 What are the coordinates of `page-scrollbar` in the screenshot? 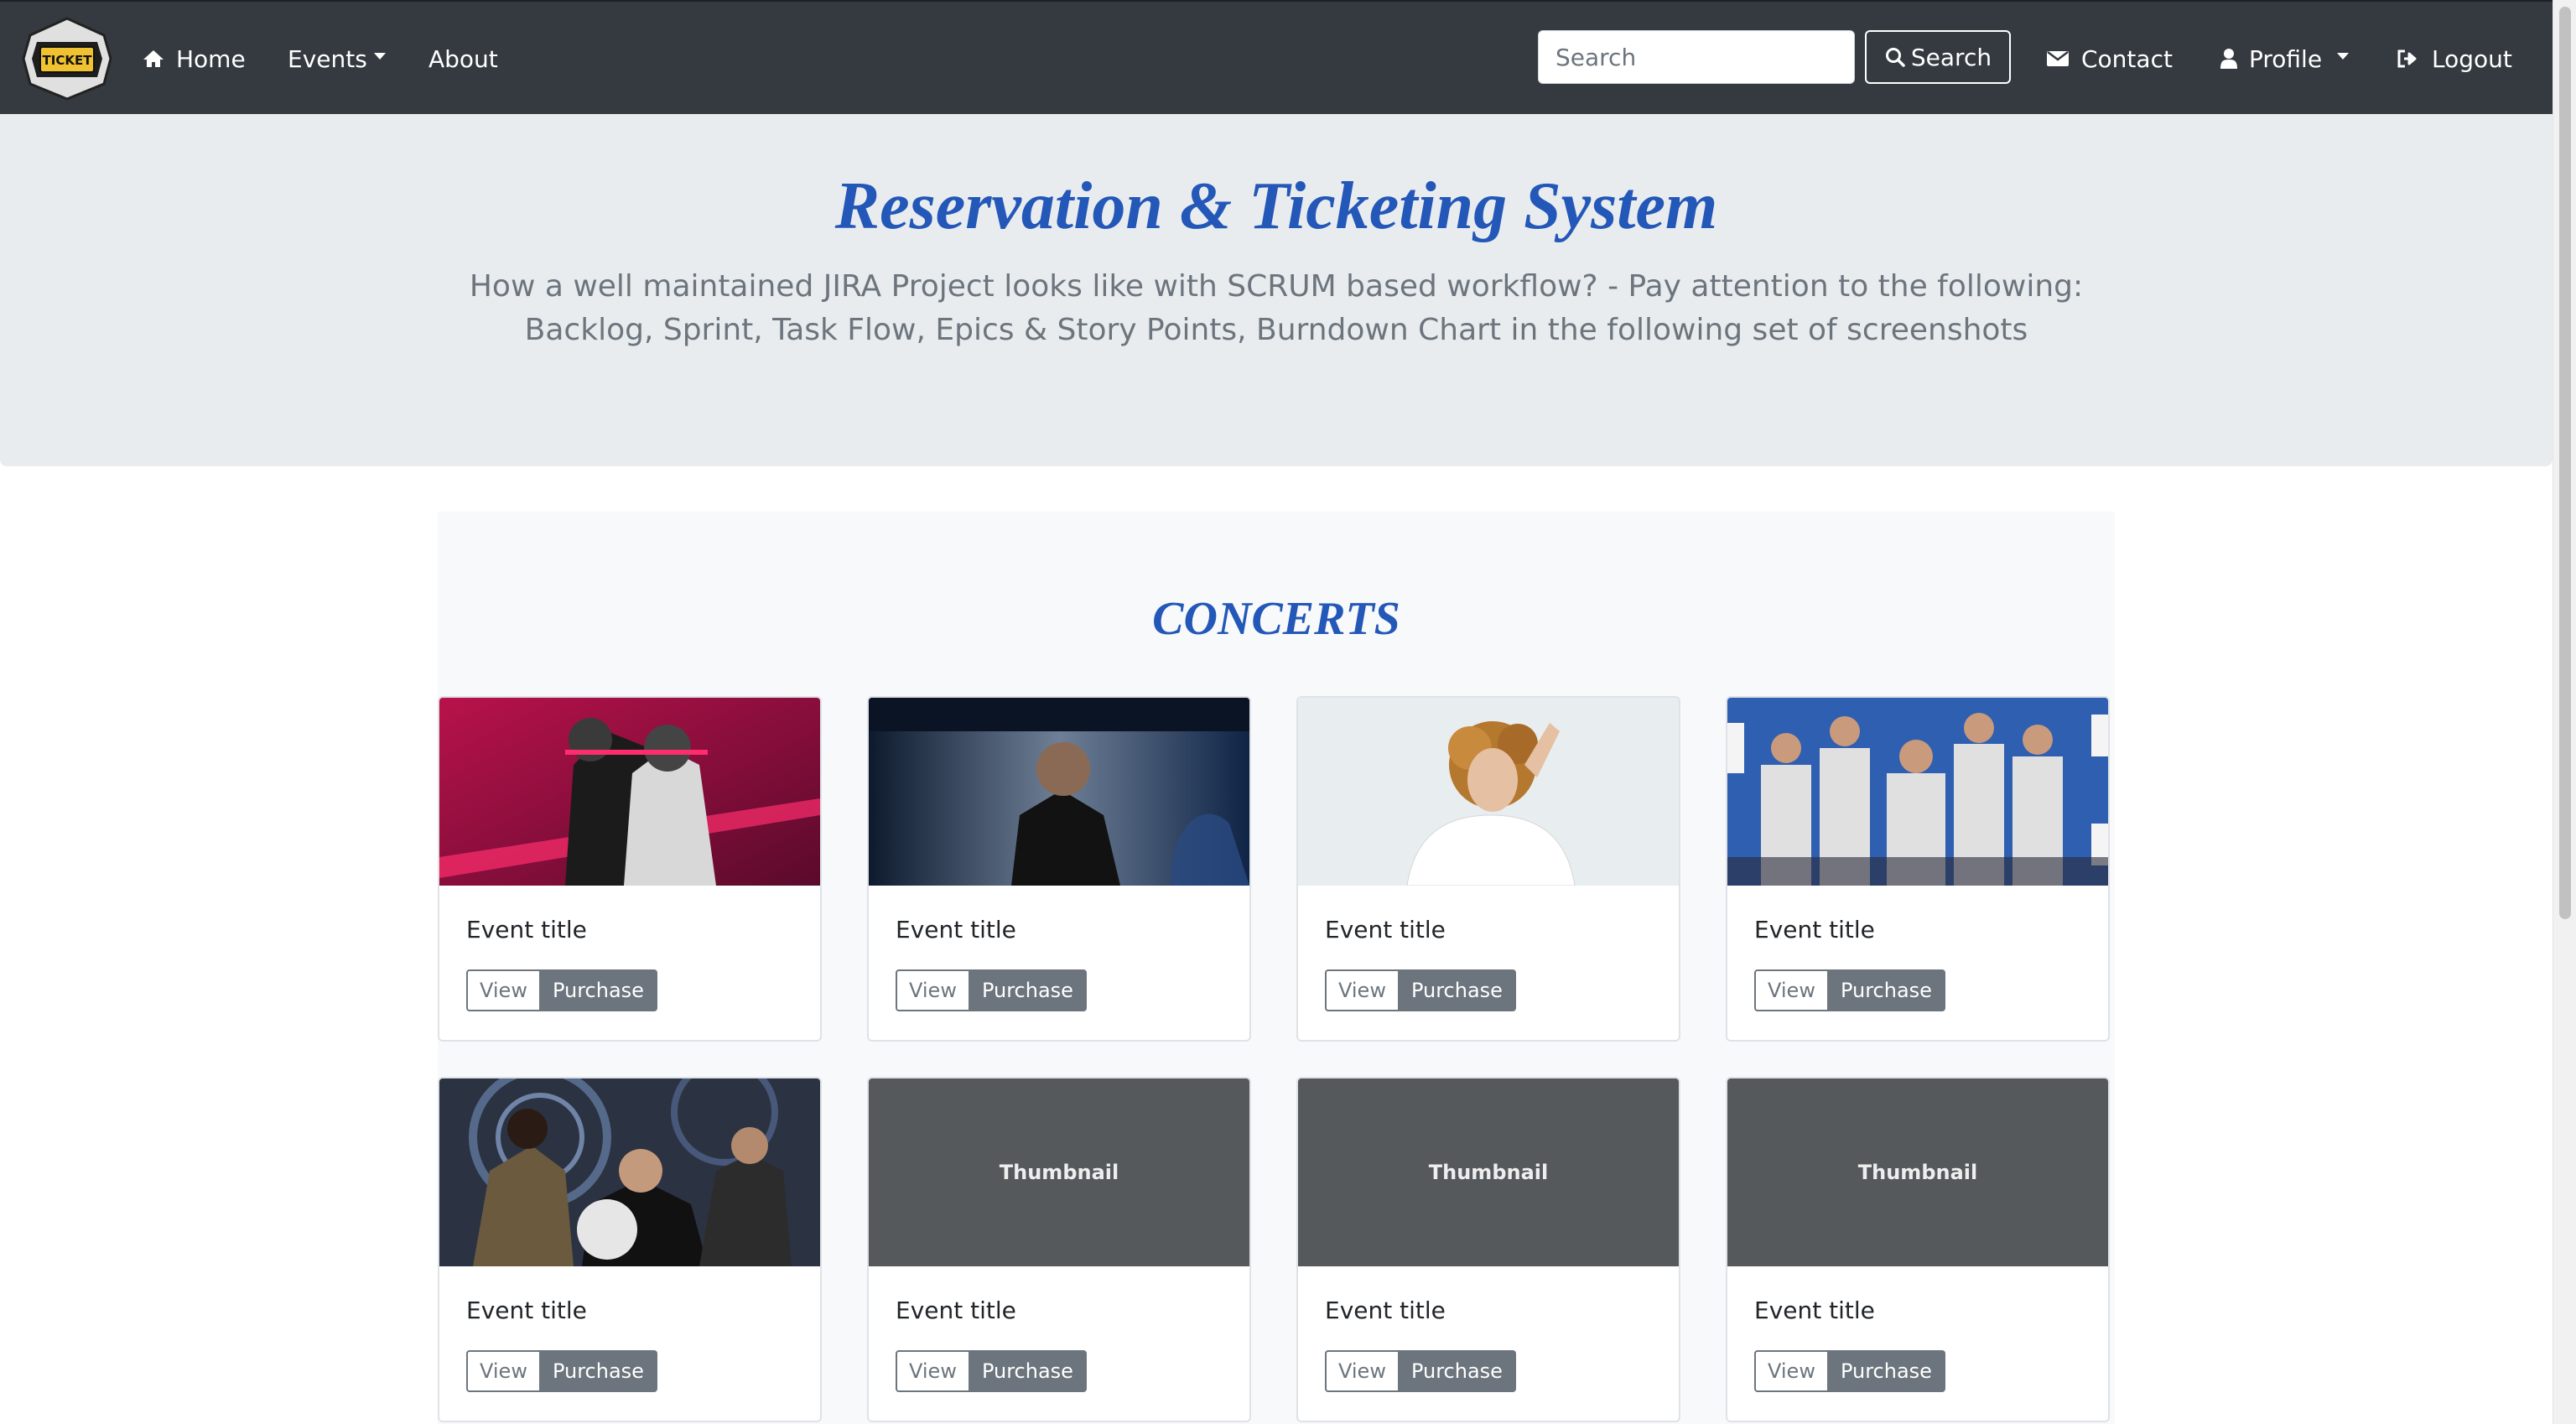 It's located at (2564, 712).